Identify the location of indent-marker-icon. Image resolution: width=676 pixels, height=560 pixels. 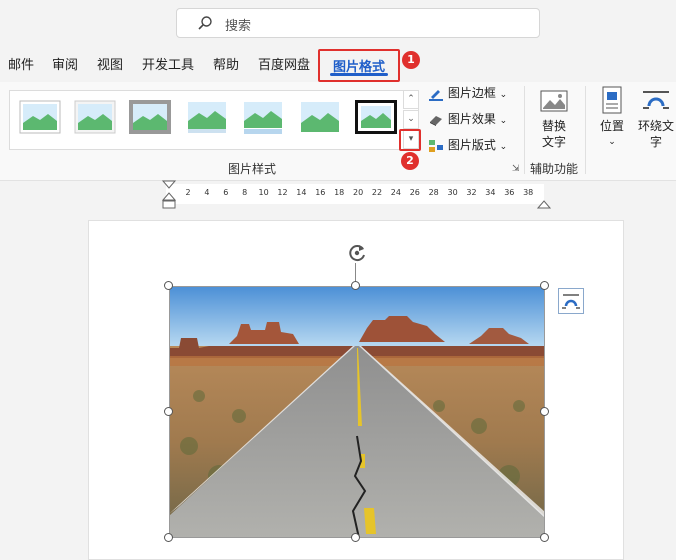
(169, 197).